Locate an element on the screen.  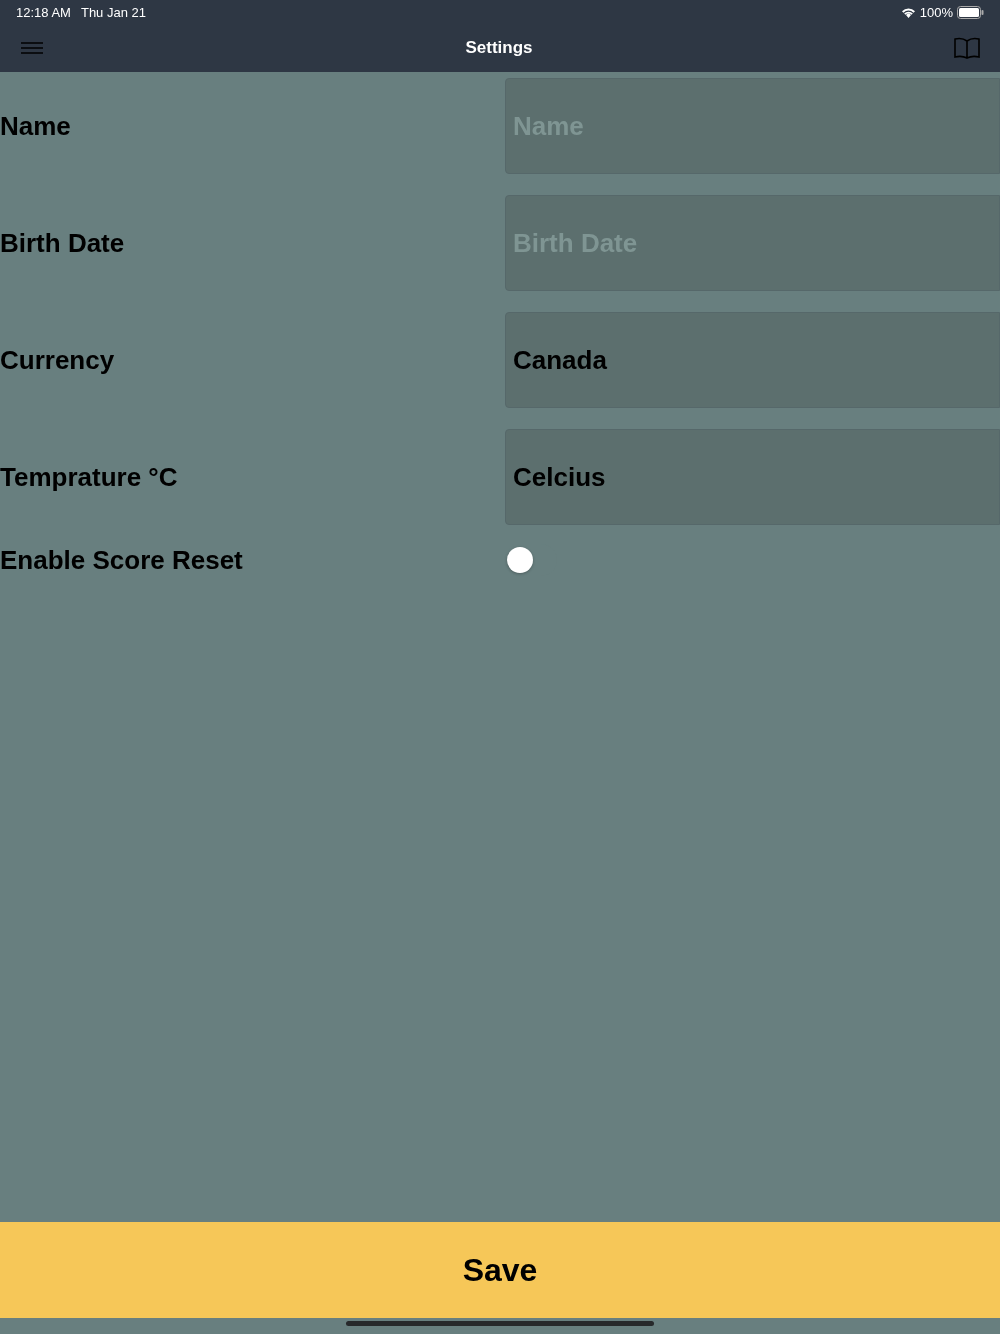
save-button: Save is located at coordinates (500, 1270).